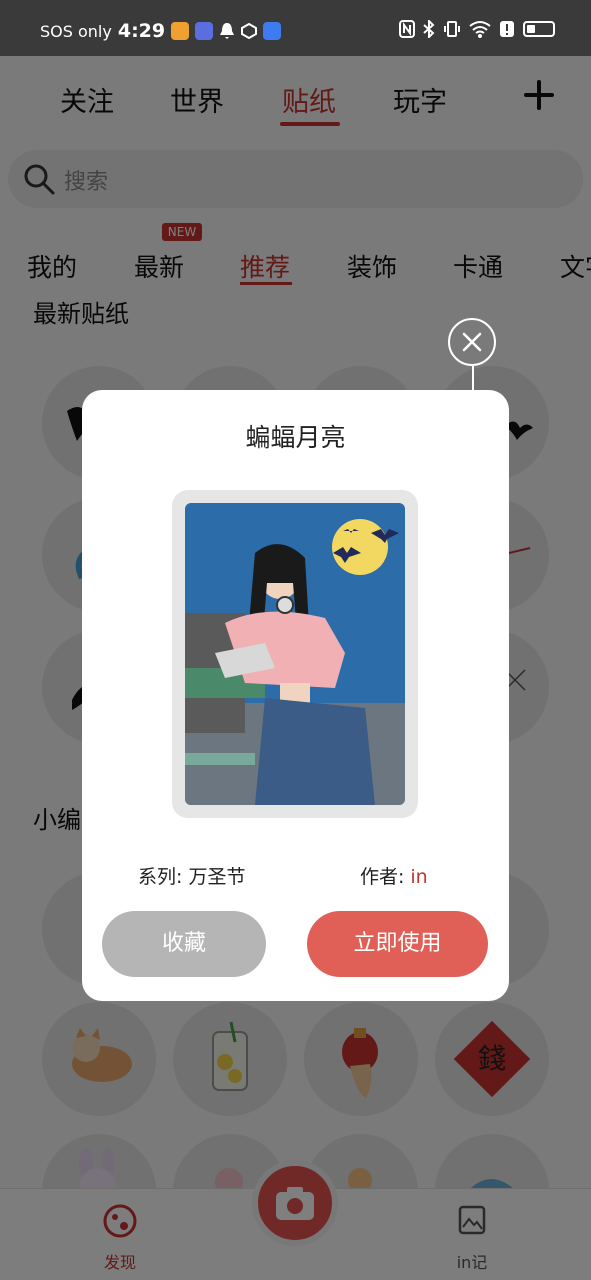  What do you see at coordinates (76, 31) in the screenshot?
I see `carrier-text: SOS only` at bounding box center [76, 31].